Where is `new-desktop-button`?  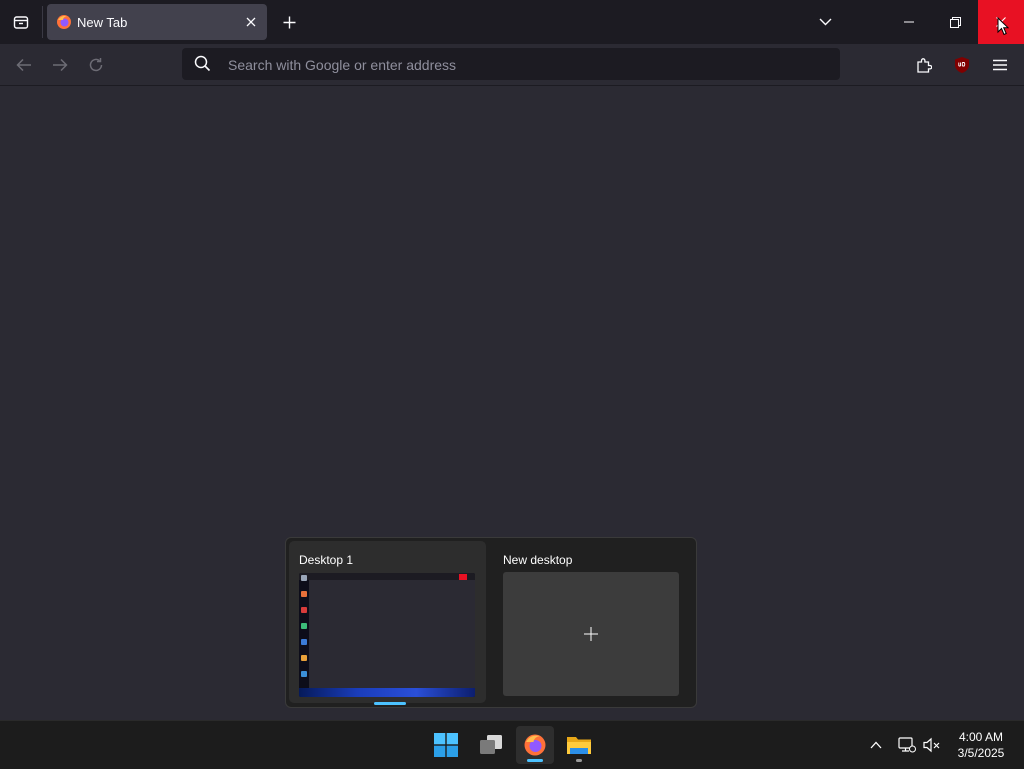 new-desktop-button is located at coordinates (591, 634).